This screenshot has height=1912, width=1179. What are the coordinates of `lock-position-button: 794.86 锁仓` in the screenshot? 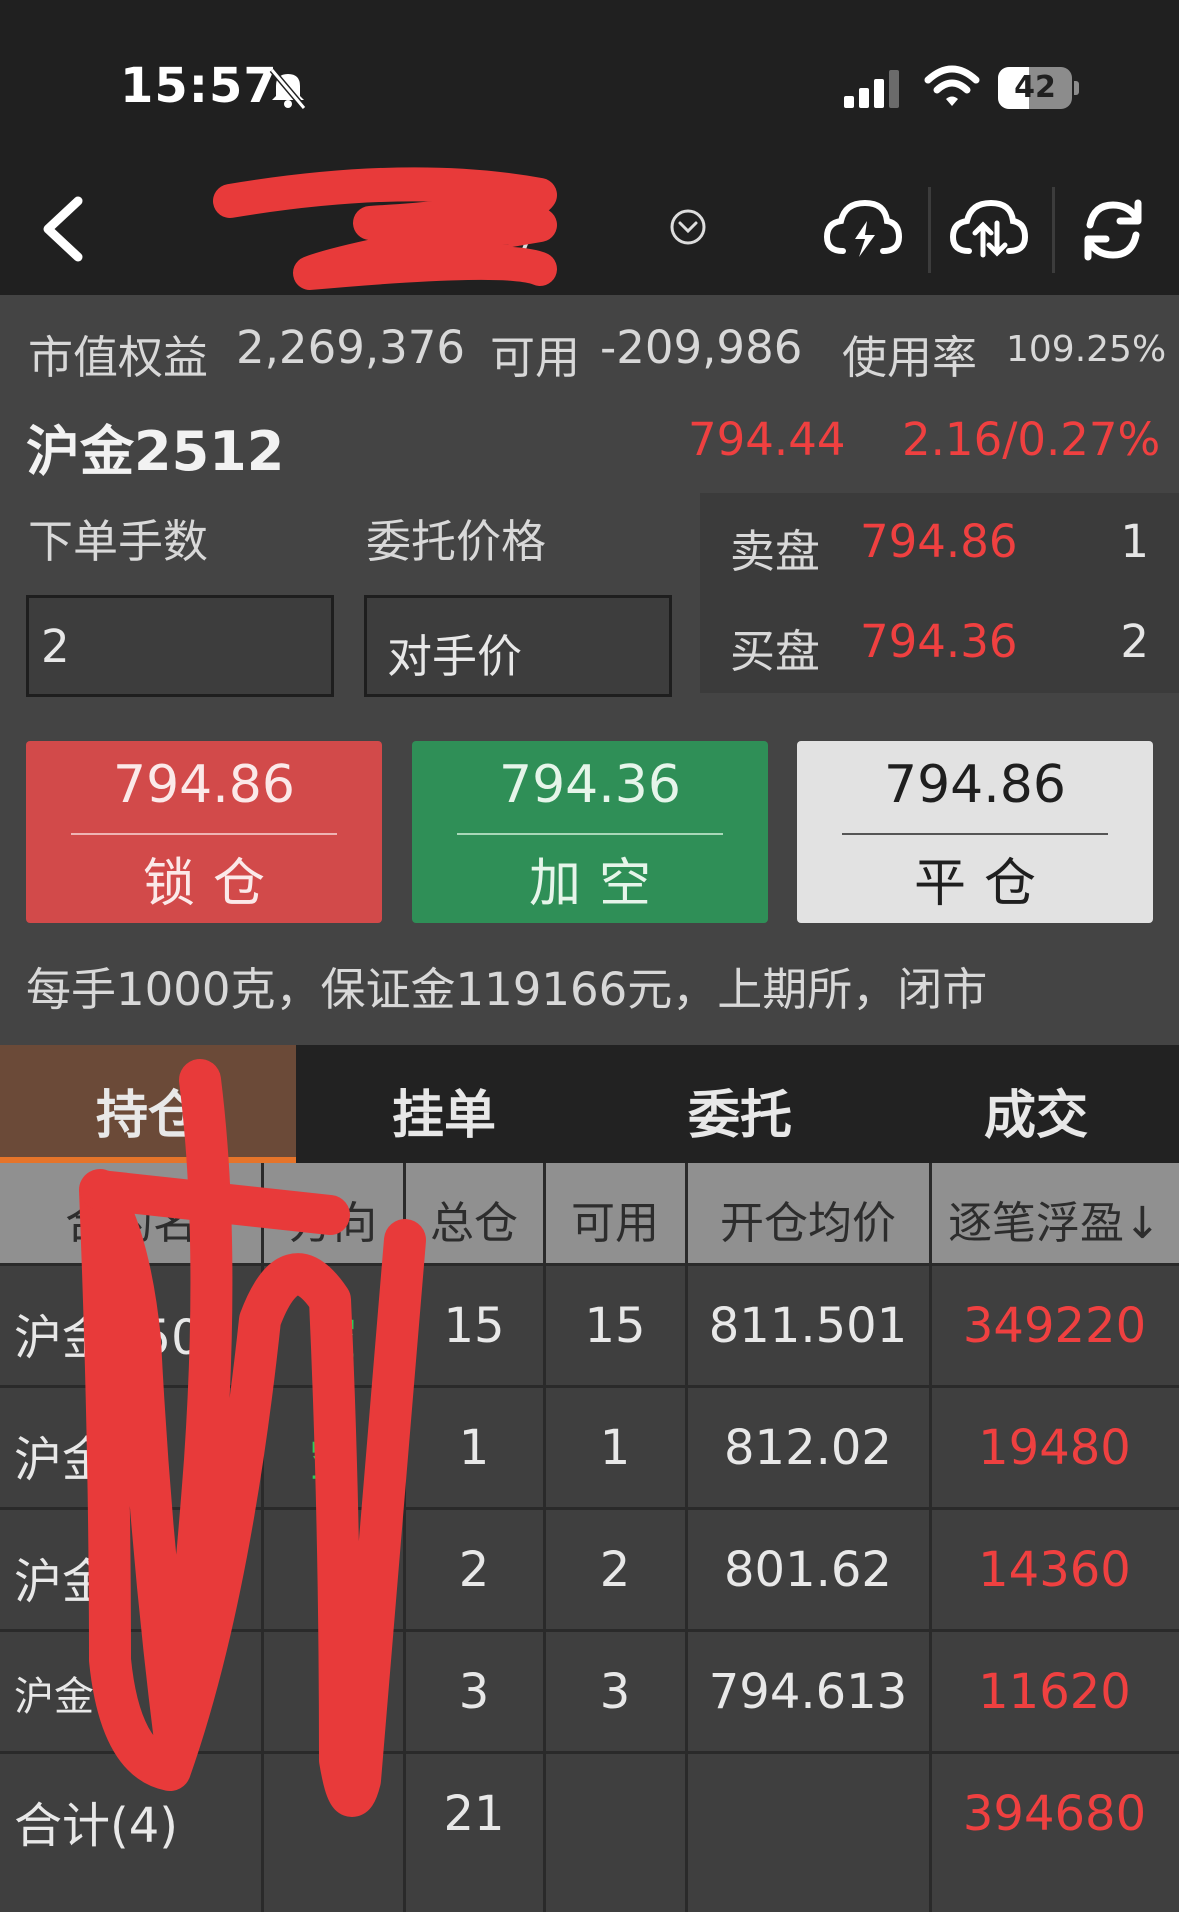 It's located at (204, 832).